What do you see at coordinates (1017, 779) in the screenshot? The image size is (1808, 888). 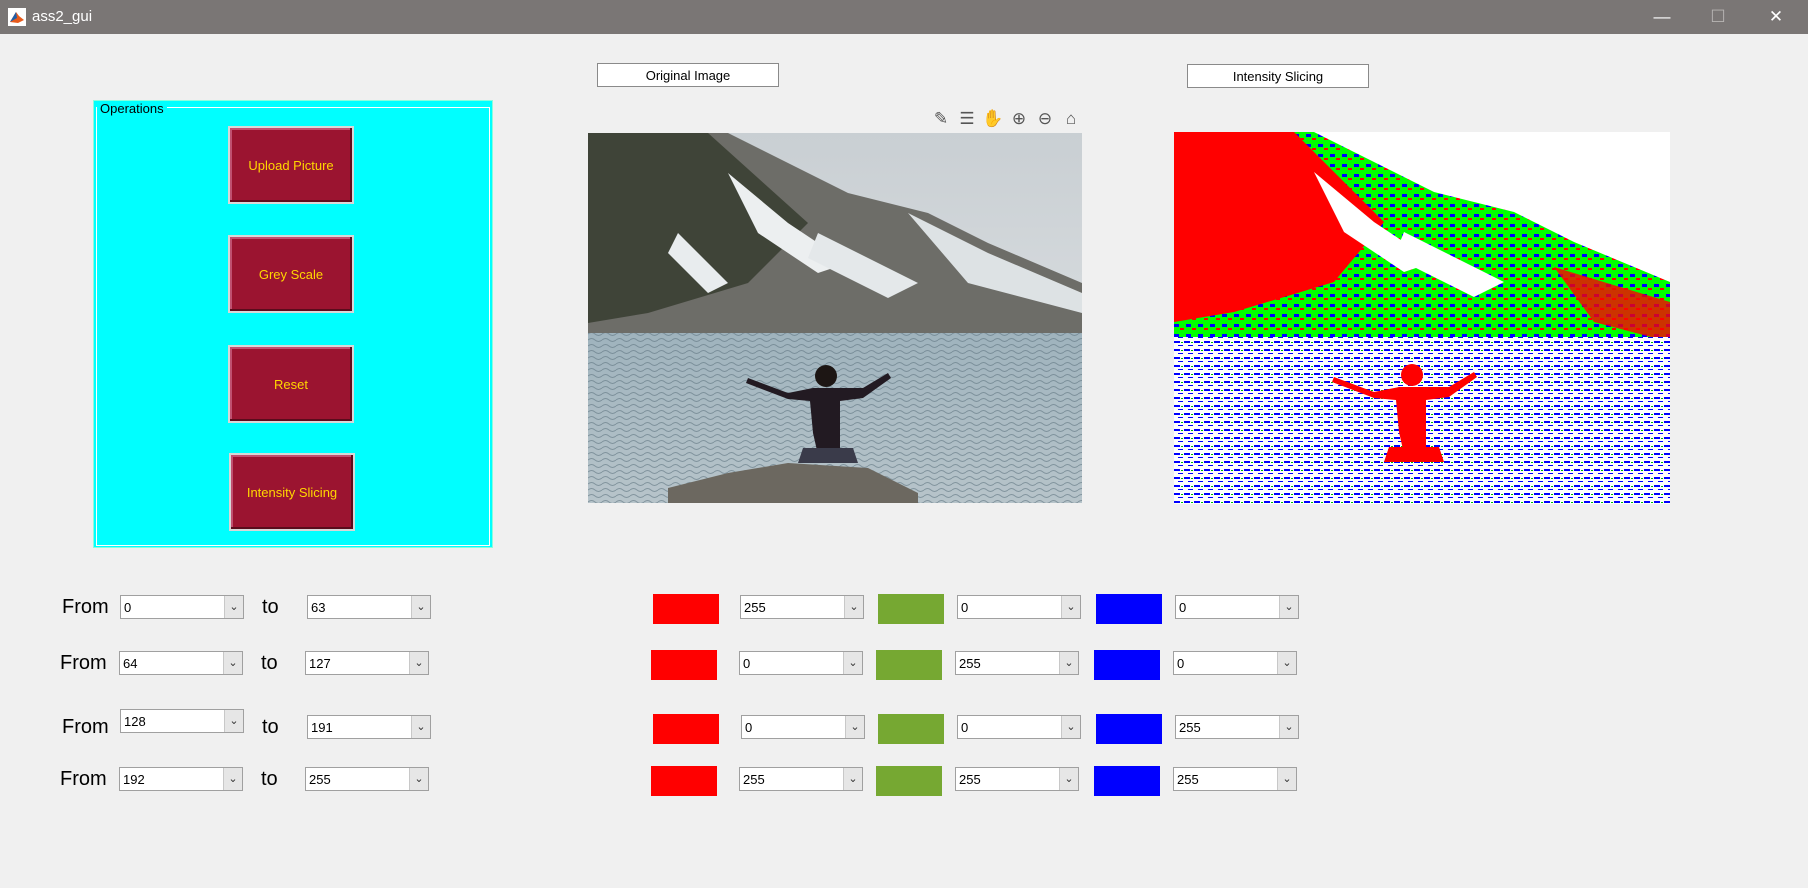 I see `green-select-4: 255 ⌄` at bounding box center [1017, 779].